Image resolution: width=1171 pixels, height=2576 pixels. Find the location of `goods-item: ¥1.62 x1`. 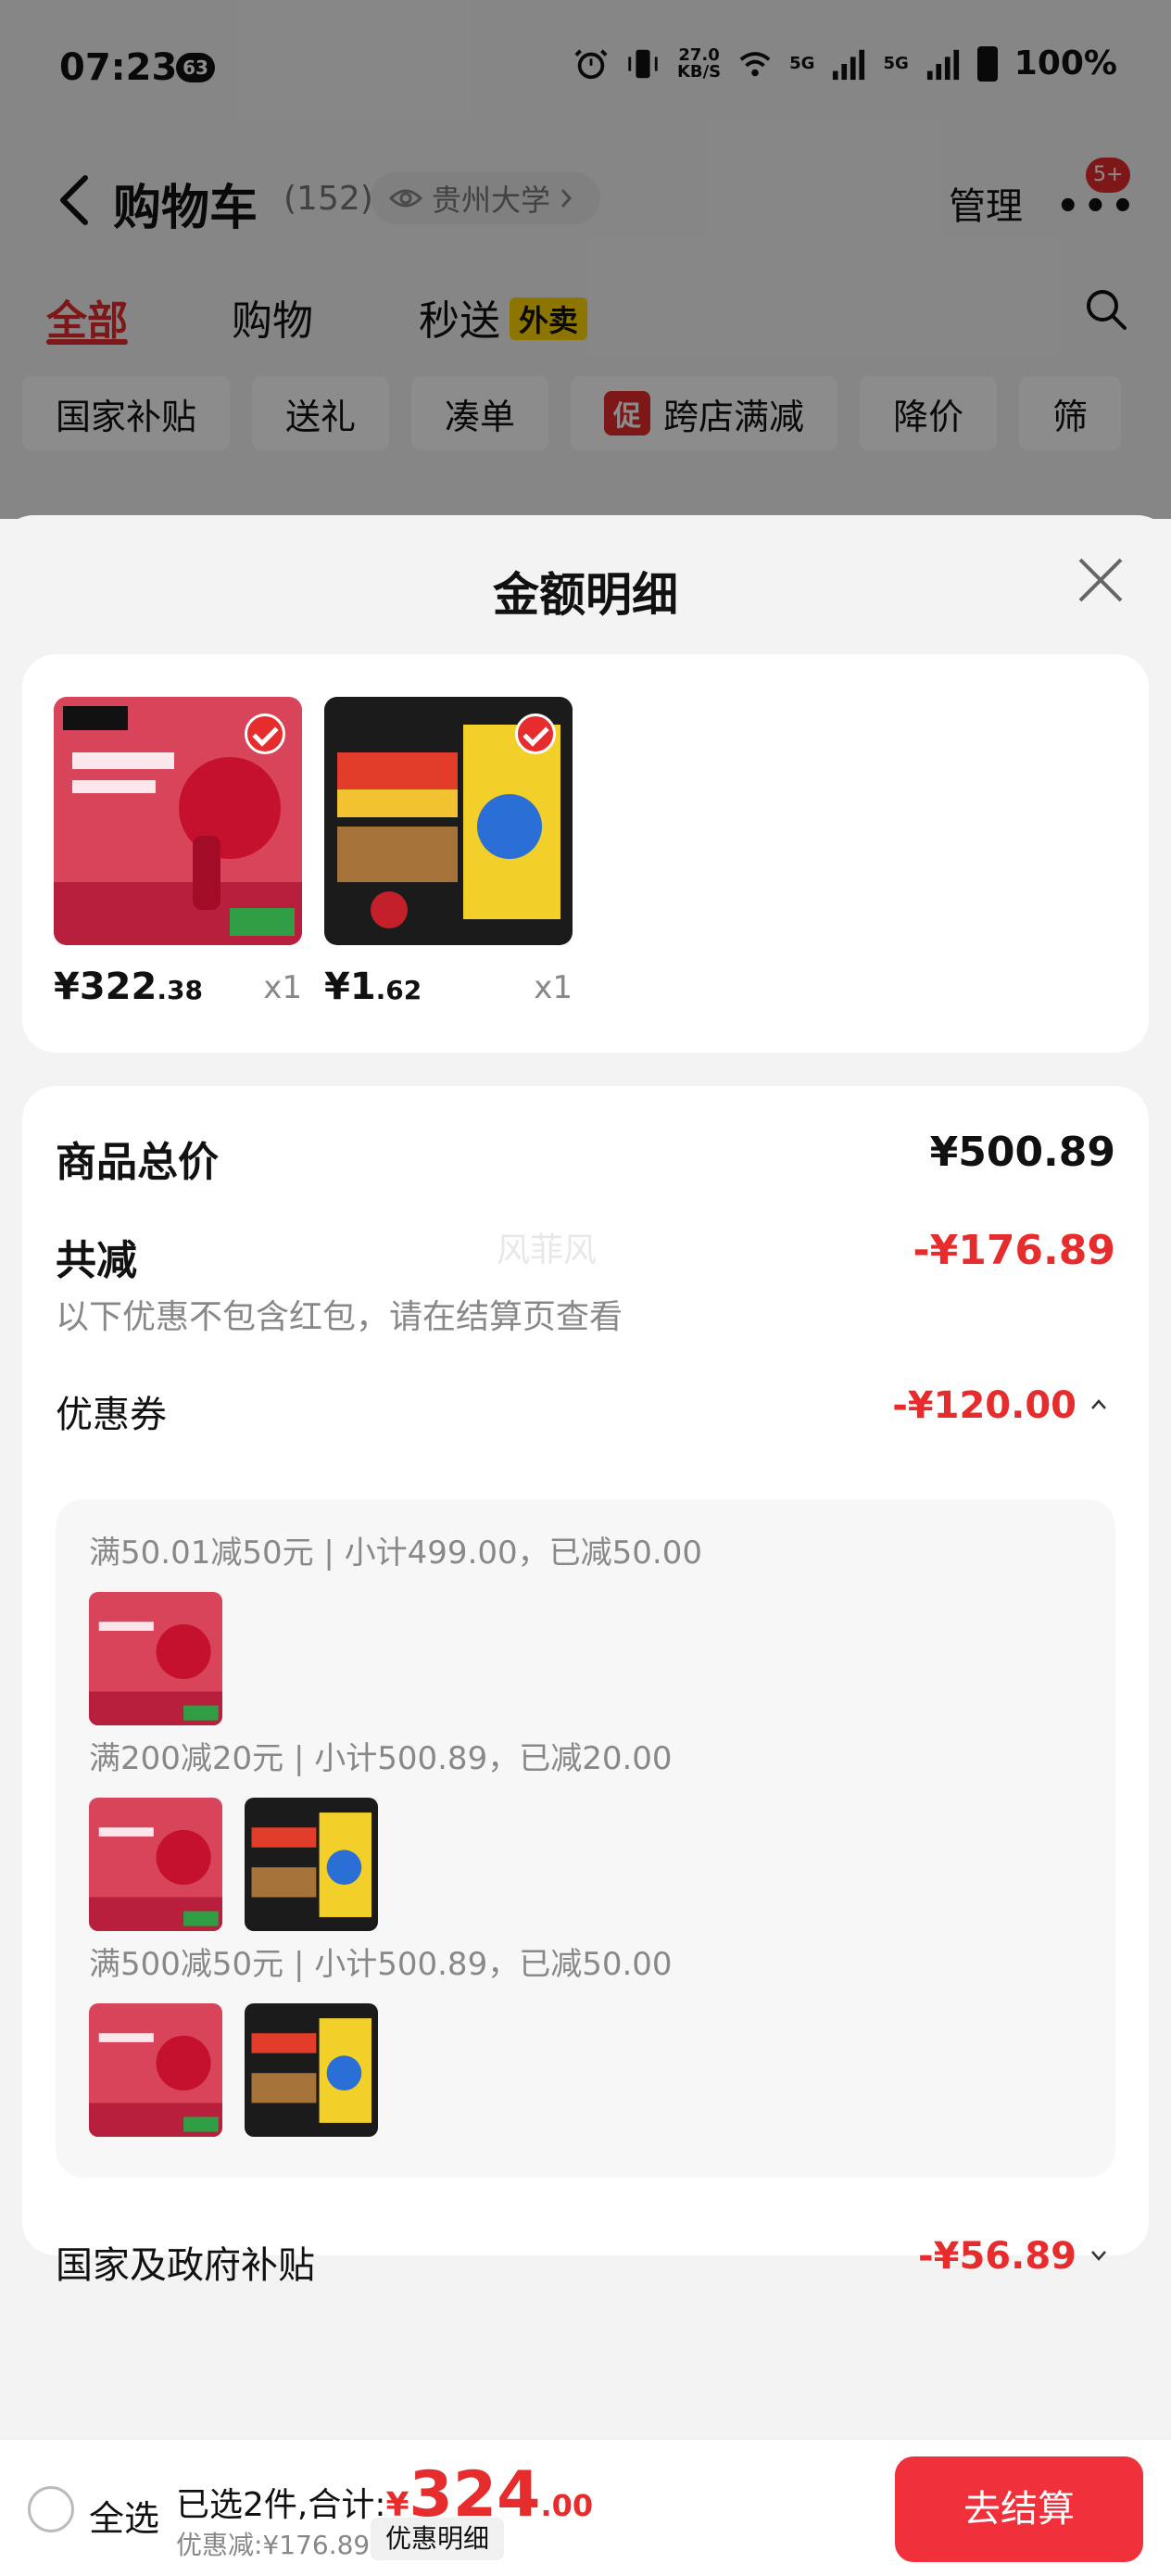

goods-item: ¥1.62 x1 is located at coordinates (449, 852).